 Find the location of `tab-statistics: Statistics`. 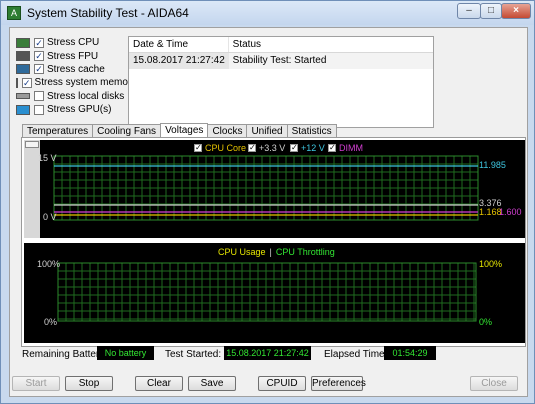

tab-statistics: Statistics is located at coordinates (311, 131).